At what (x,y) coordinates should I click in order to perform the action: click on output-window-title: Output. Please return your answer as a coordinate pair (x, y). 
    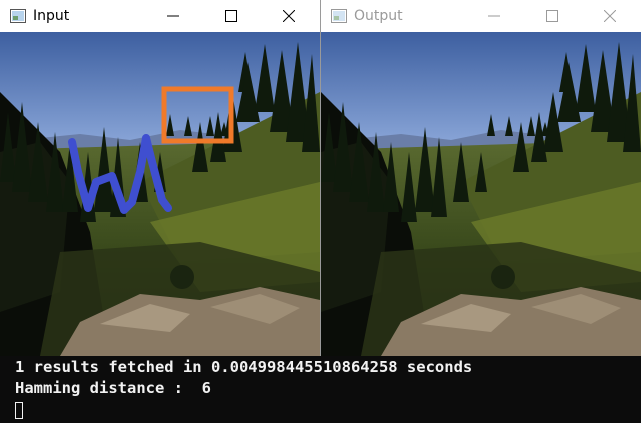
    Looking at the image, I should click on (378, 16).